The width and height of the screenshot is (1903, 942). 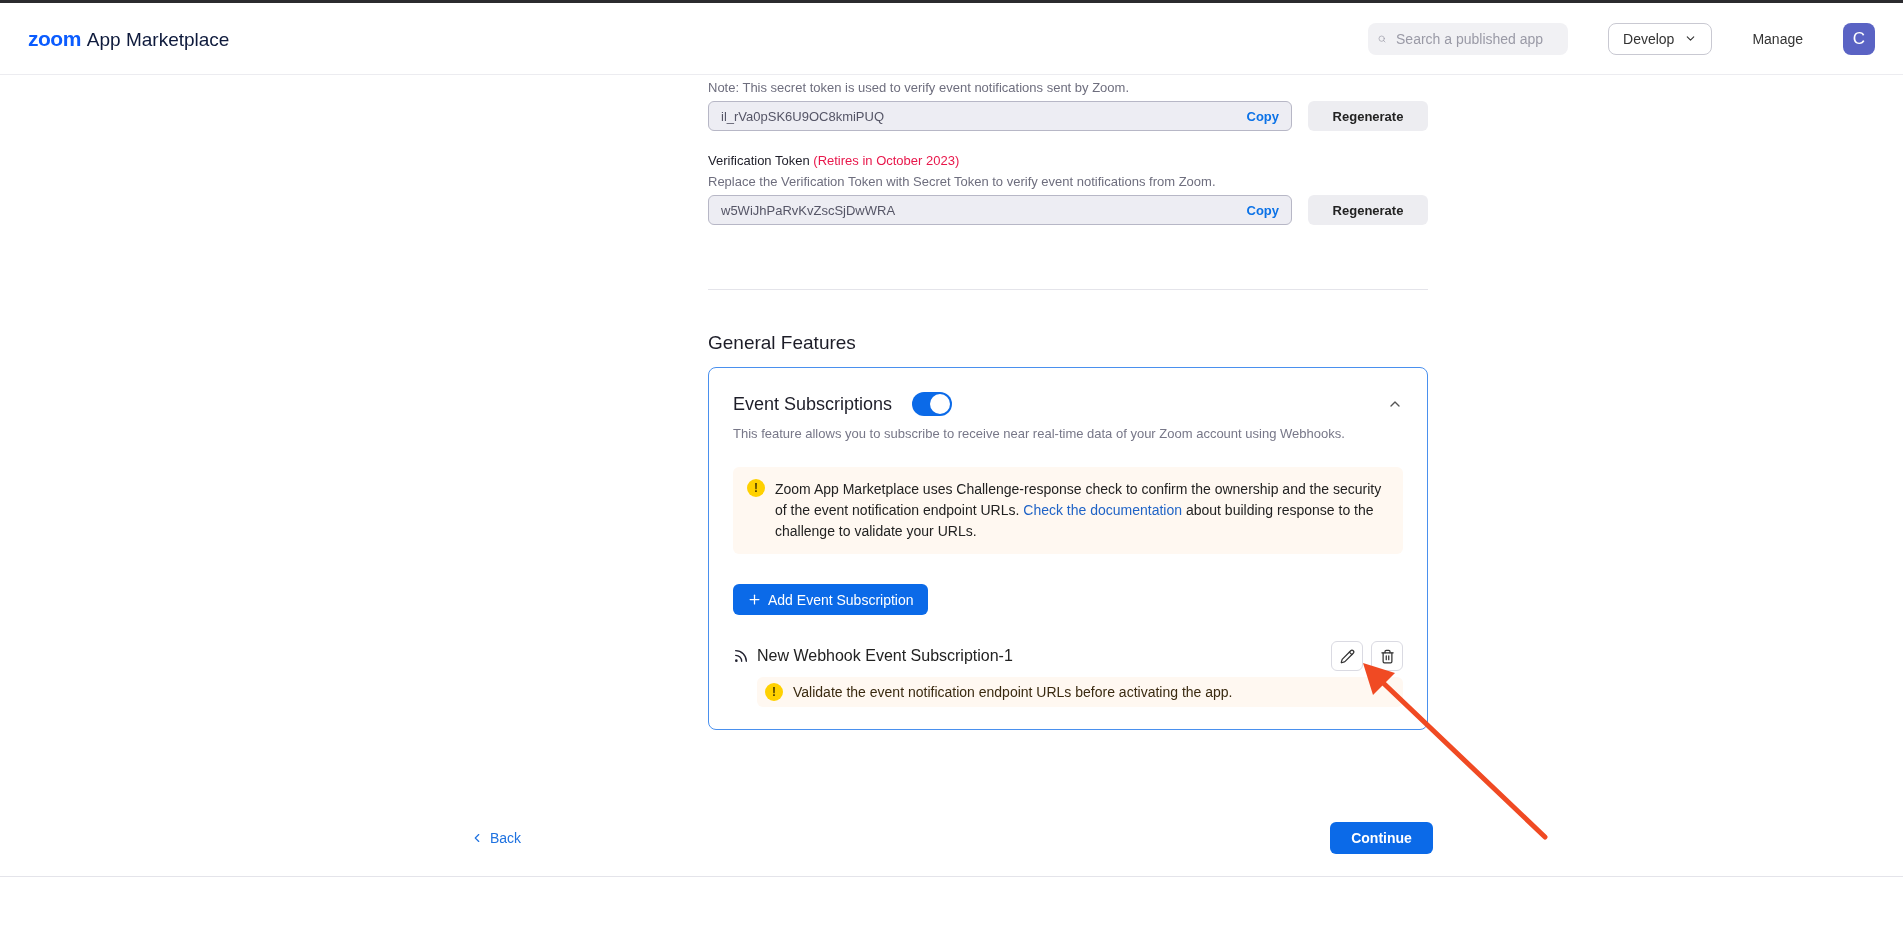 I want to click on back-link: Back, so click(x=496, y=838).